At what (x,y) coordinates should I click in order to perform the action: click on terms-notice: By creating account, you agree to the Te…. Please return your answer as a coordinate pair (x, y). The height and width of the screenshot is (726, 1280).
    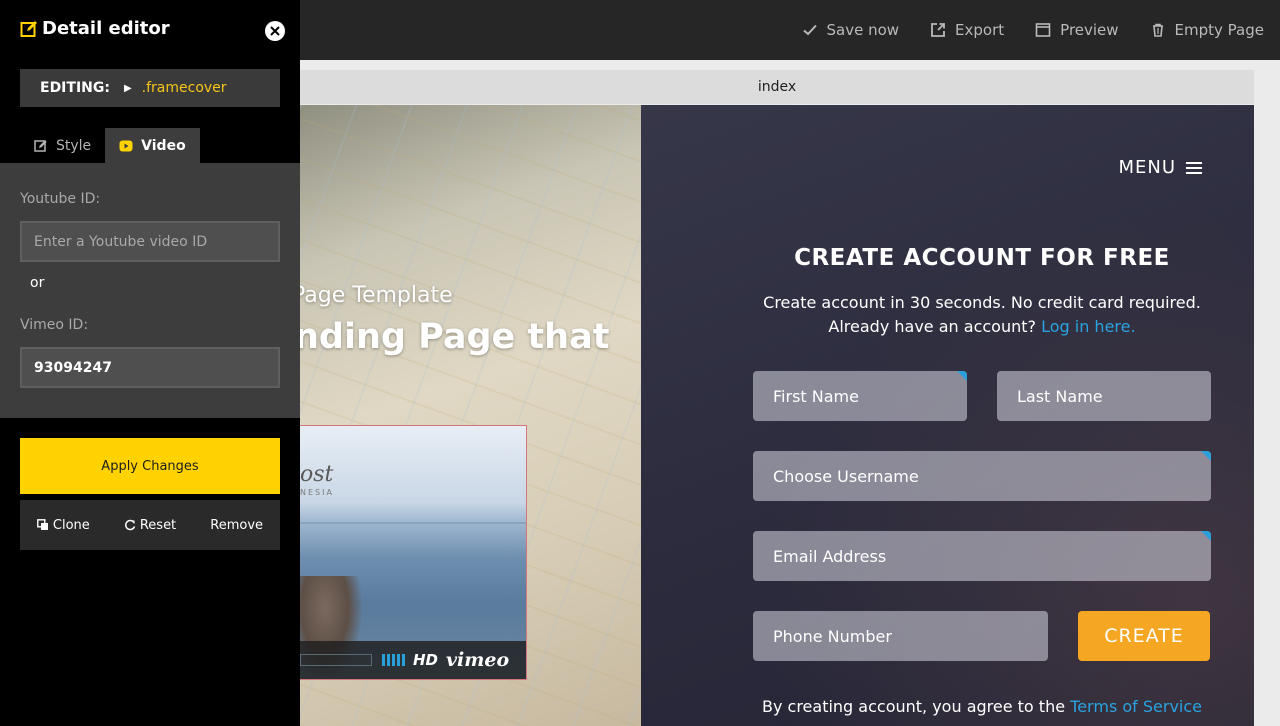
    Looking at the image, I should click on (947, 706).